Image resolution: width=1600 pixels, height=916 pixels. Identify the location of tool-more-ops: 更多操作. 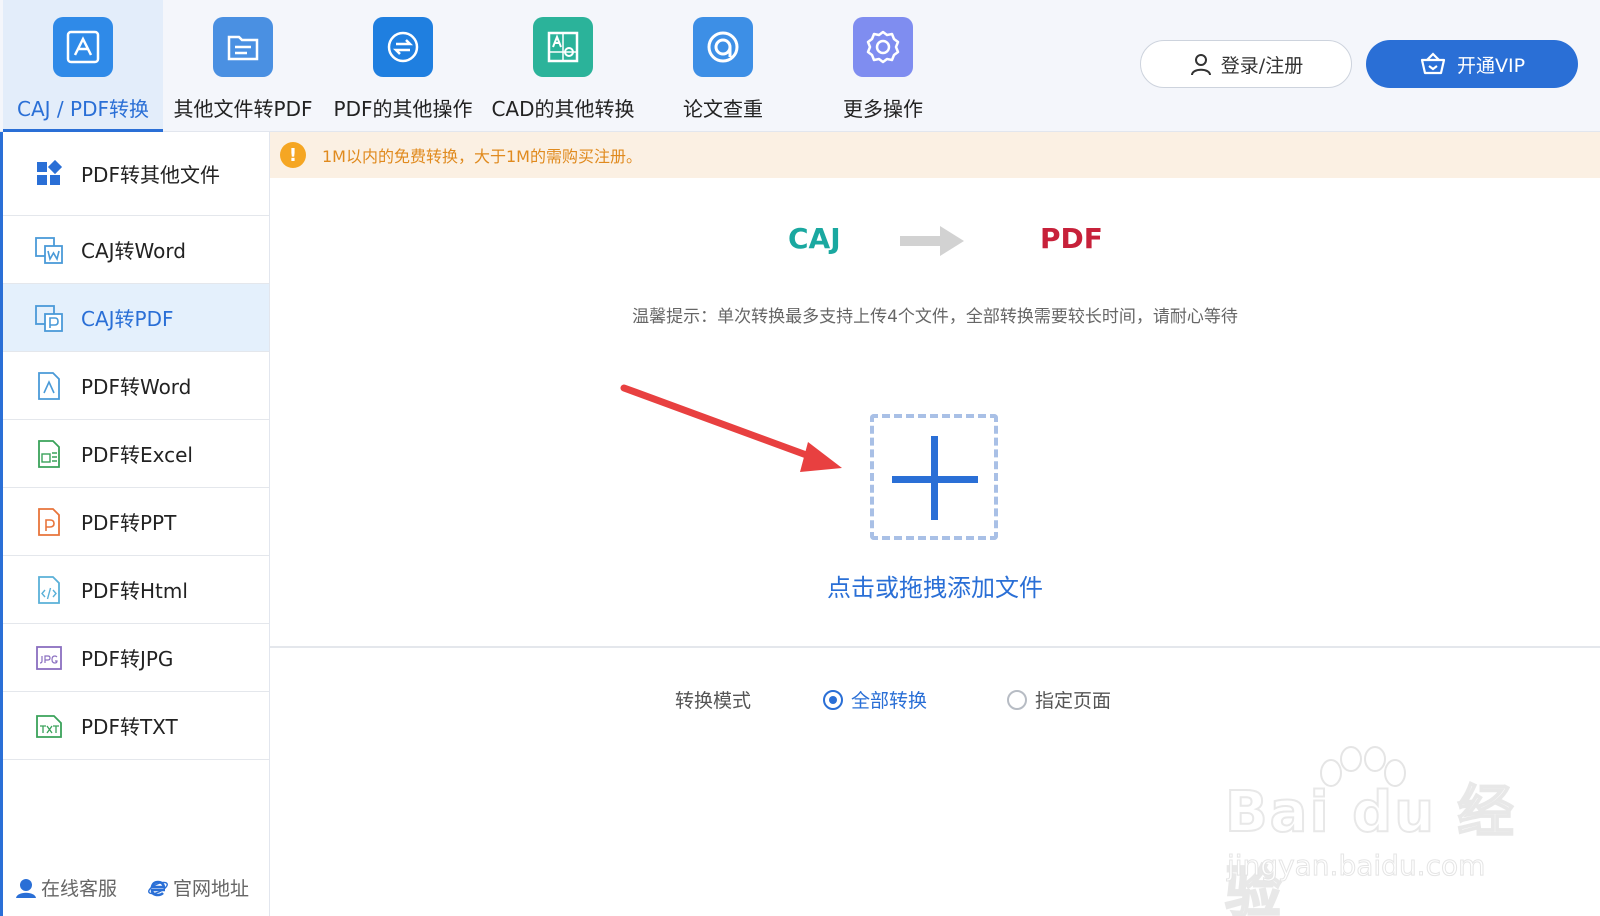
(883, 66).